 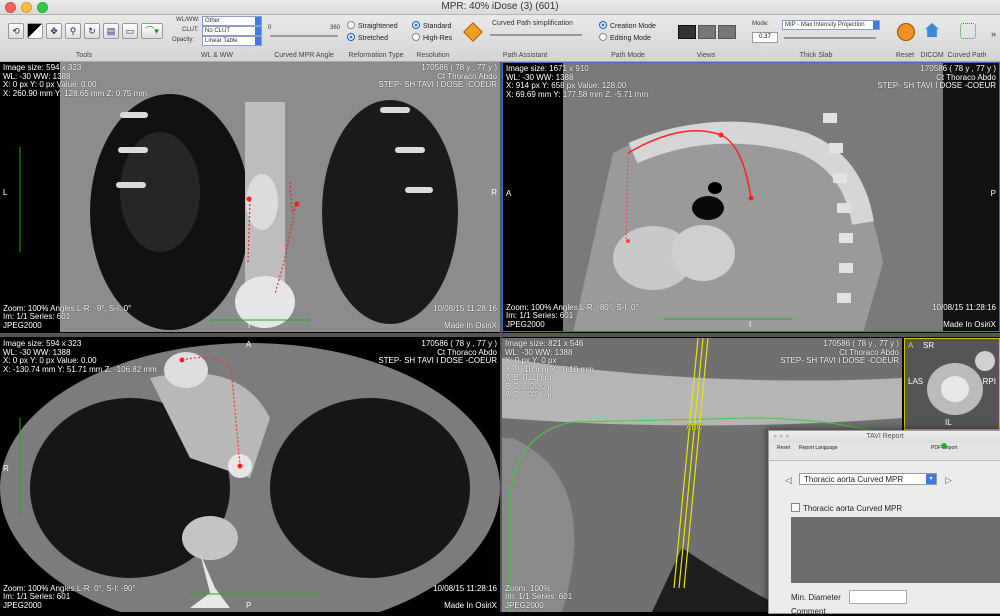 I want to click on reset-icon, so click(x=906, y=32).